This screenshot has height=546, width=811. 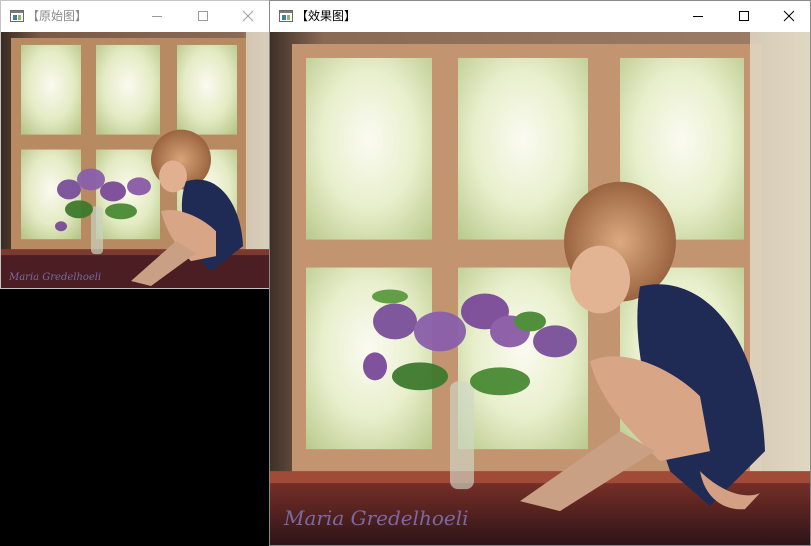 What do you see at coordinates (326, 16) in the screenshot?
I see `window-title: 【效果图】` at bounding box center [326, 16].